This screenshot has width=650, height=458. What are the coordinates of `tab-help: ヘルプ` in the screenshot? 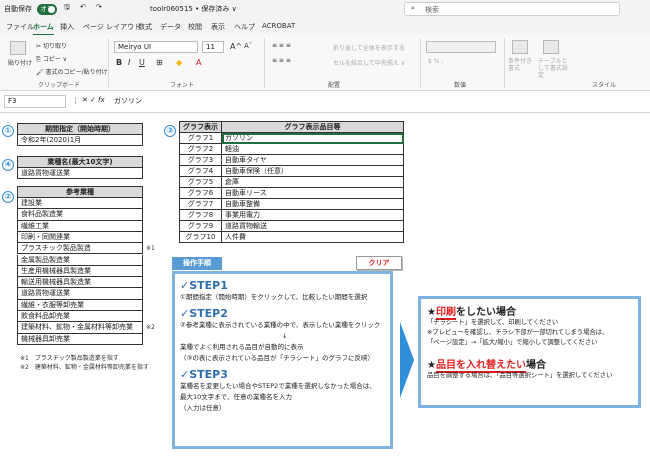 It's located at (244, 27).